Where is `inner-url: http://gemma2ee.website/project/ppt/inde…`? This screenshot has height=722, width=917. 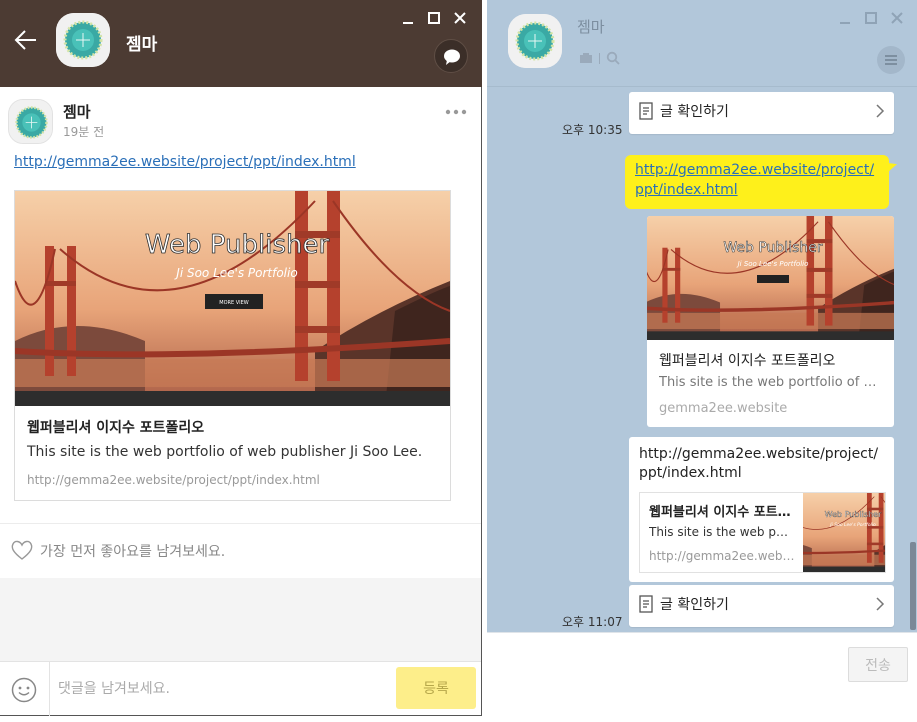 inner-url: http://gemma2ee.website/project/ppt/inde… is located at coordinates (722, 556).